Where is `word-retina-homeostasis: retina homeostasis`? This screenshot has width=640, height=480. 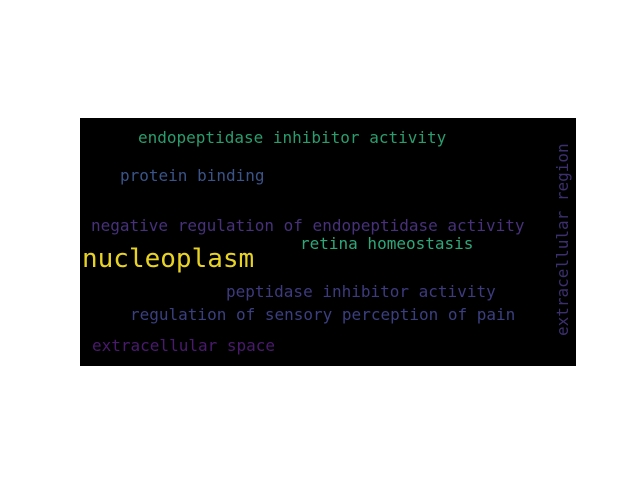 word-retina-homeostasis: retina homeostasis is located at coordinates (387, 243).